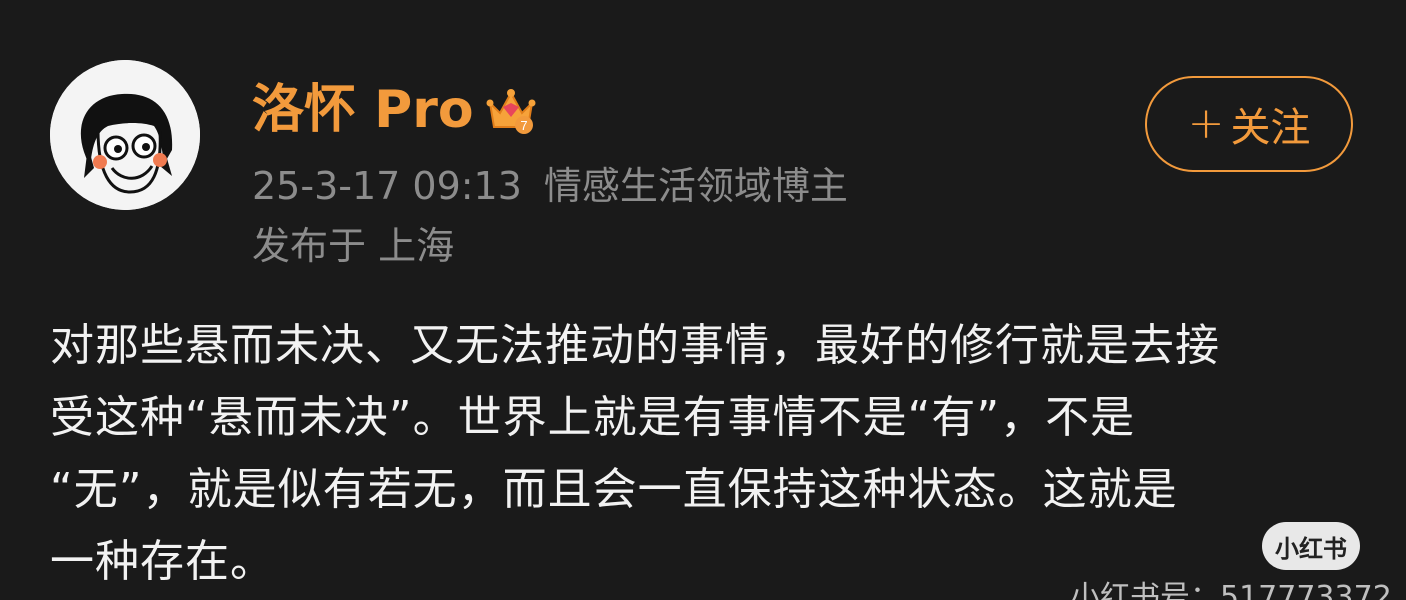 The height and width of the screenshot is (600, 1406). Describe the element at coordinates (387, 186) in the screenshot. I see `post-timestamp: 25-3-17 09:13` at that location.